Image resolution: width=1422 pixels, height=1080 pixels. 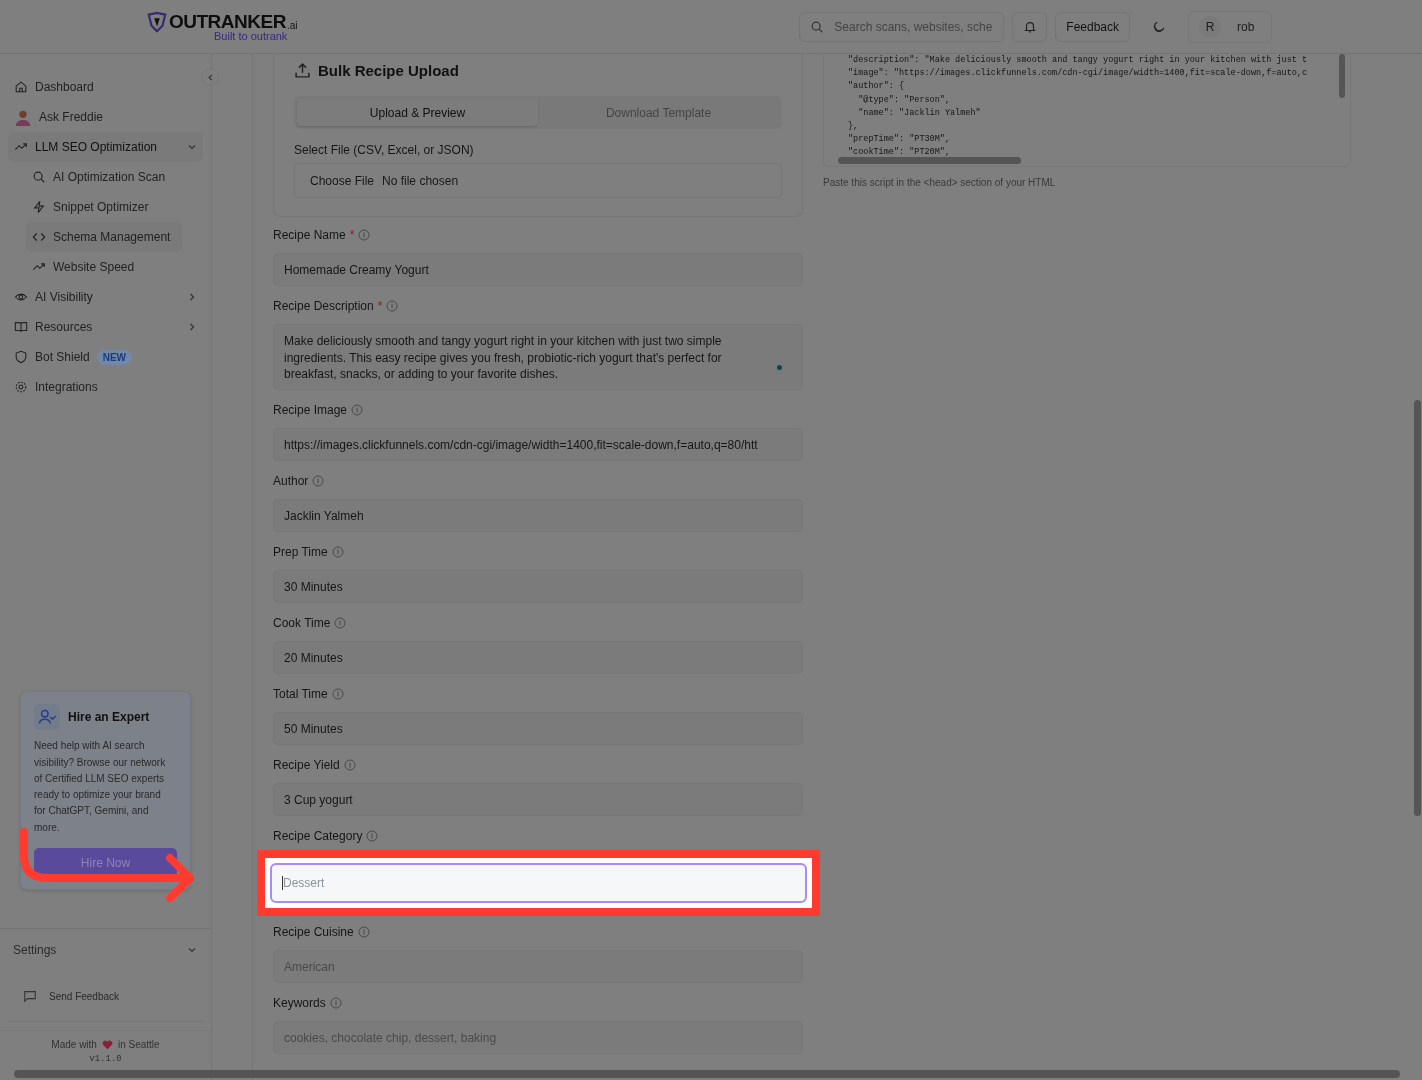 I want to click on field-label: Cook Time, so click(x=302, y=623).